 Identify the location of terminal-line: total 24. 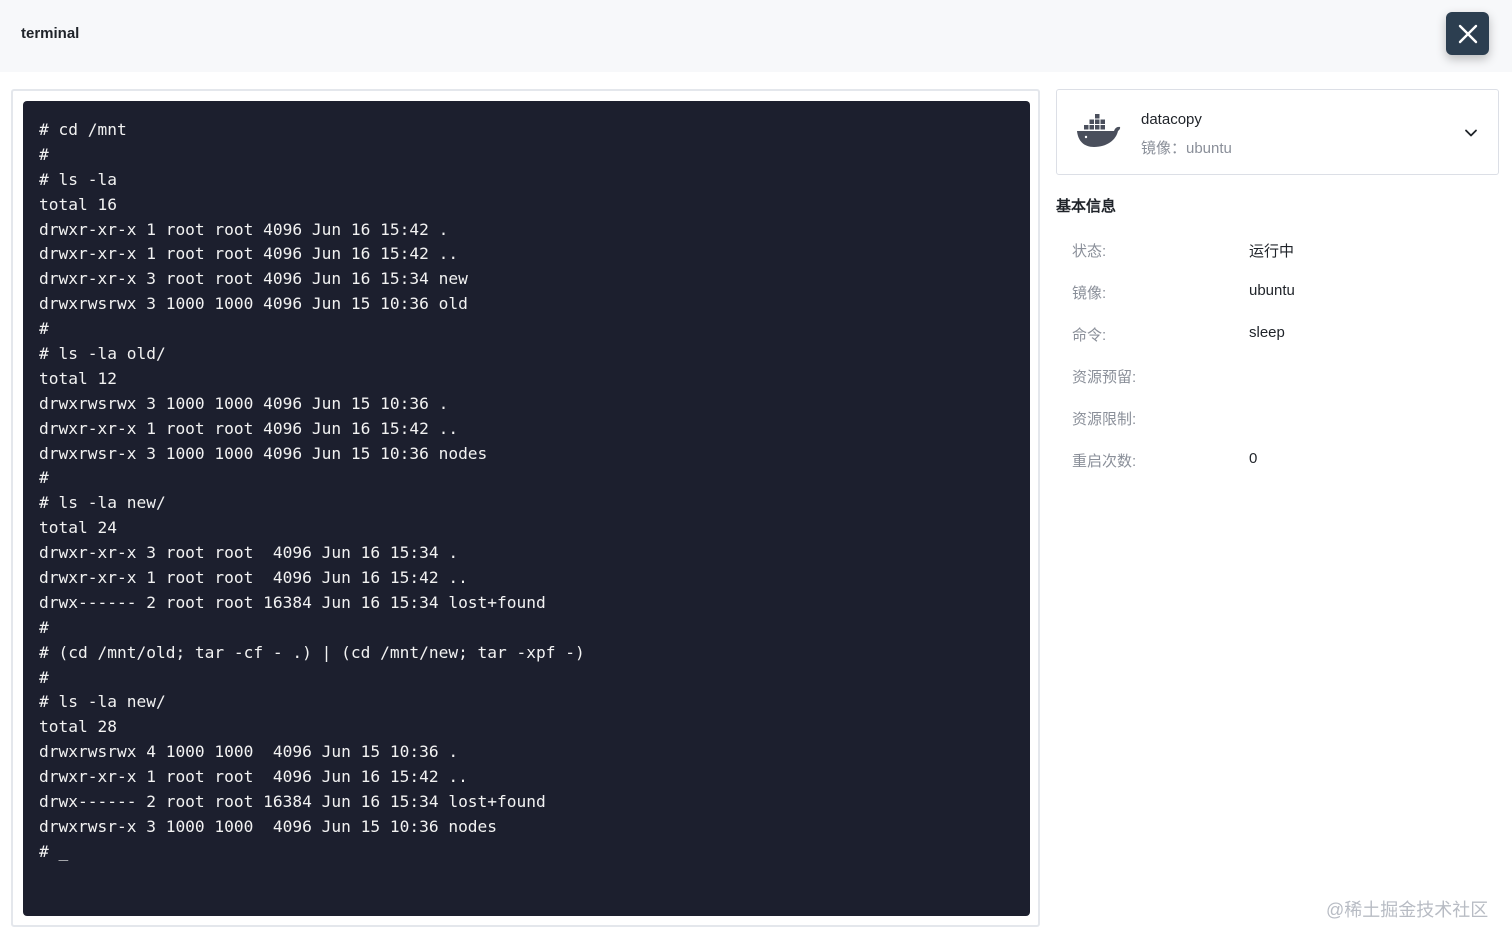
(78, 528).